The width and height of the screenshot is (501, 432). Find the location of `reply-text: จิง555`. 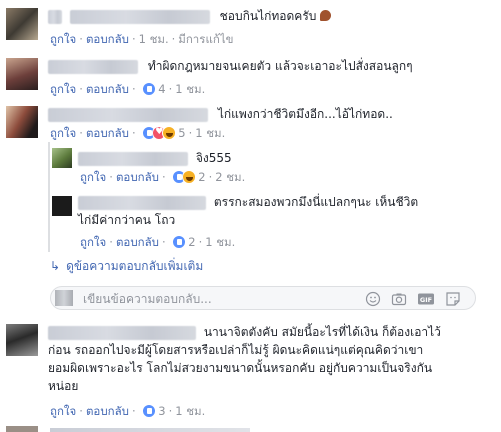

reply-text: จิง555 is located at coordinates (155, 158).